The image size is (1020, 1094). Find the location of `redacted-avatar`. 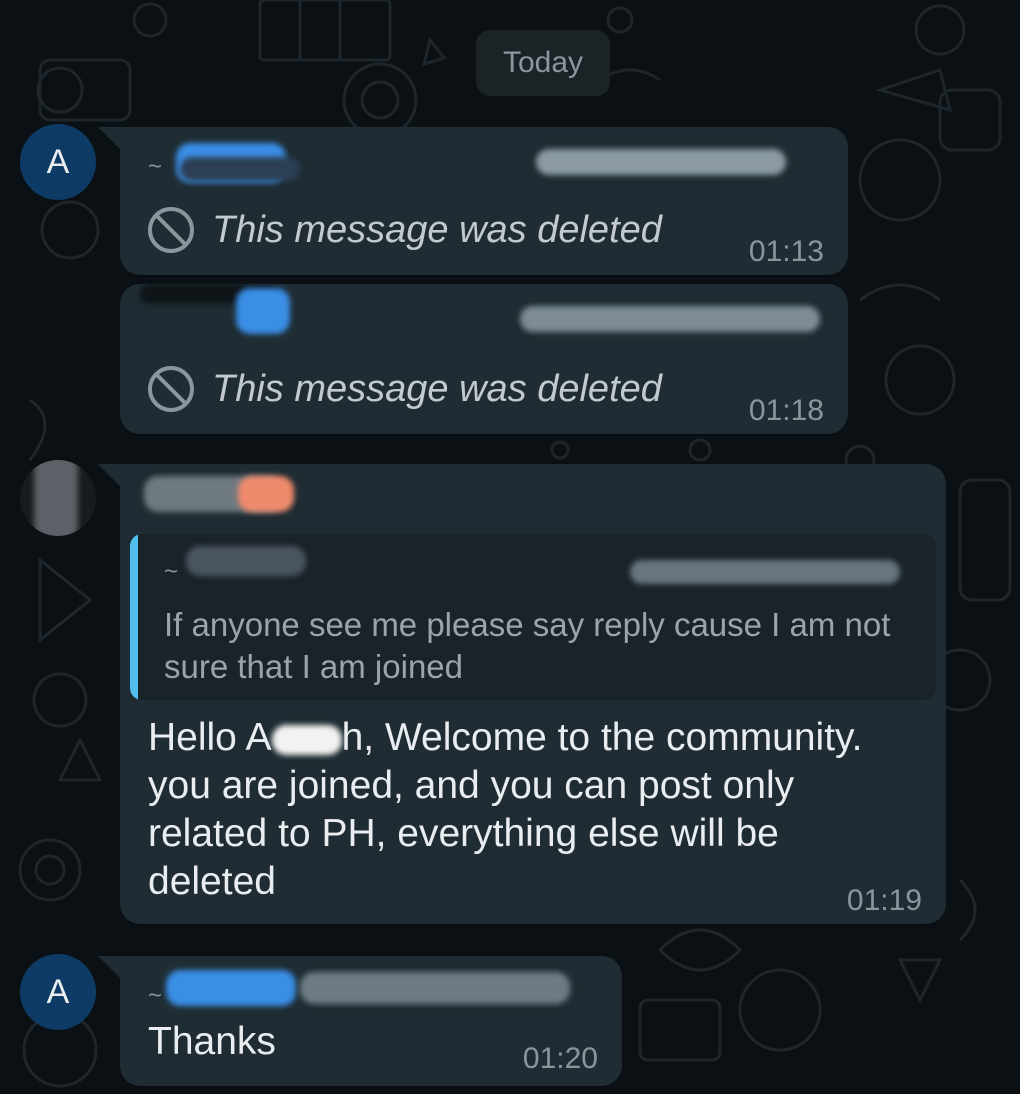

redacted-avatar is located at coordinates (56, 498).